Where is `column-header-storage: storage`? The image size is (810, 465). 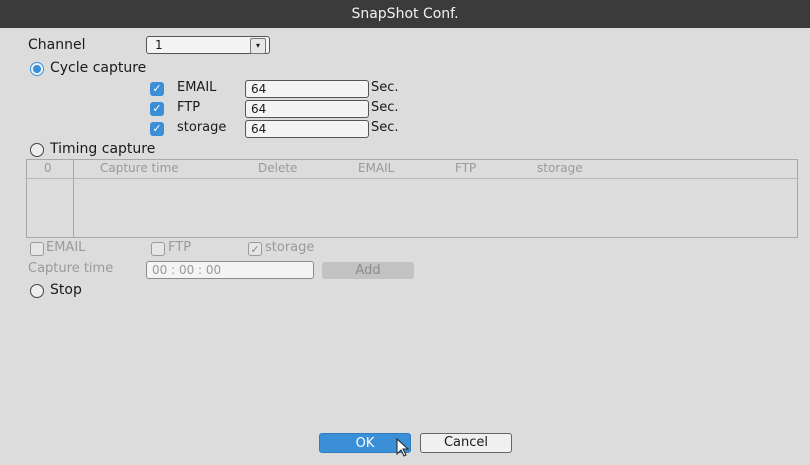 column-header-storage: storage is located at coordinates (560, 168).